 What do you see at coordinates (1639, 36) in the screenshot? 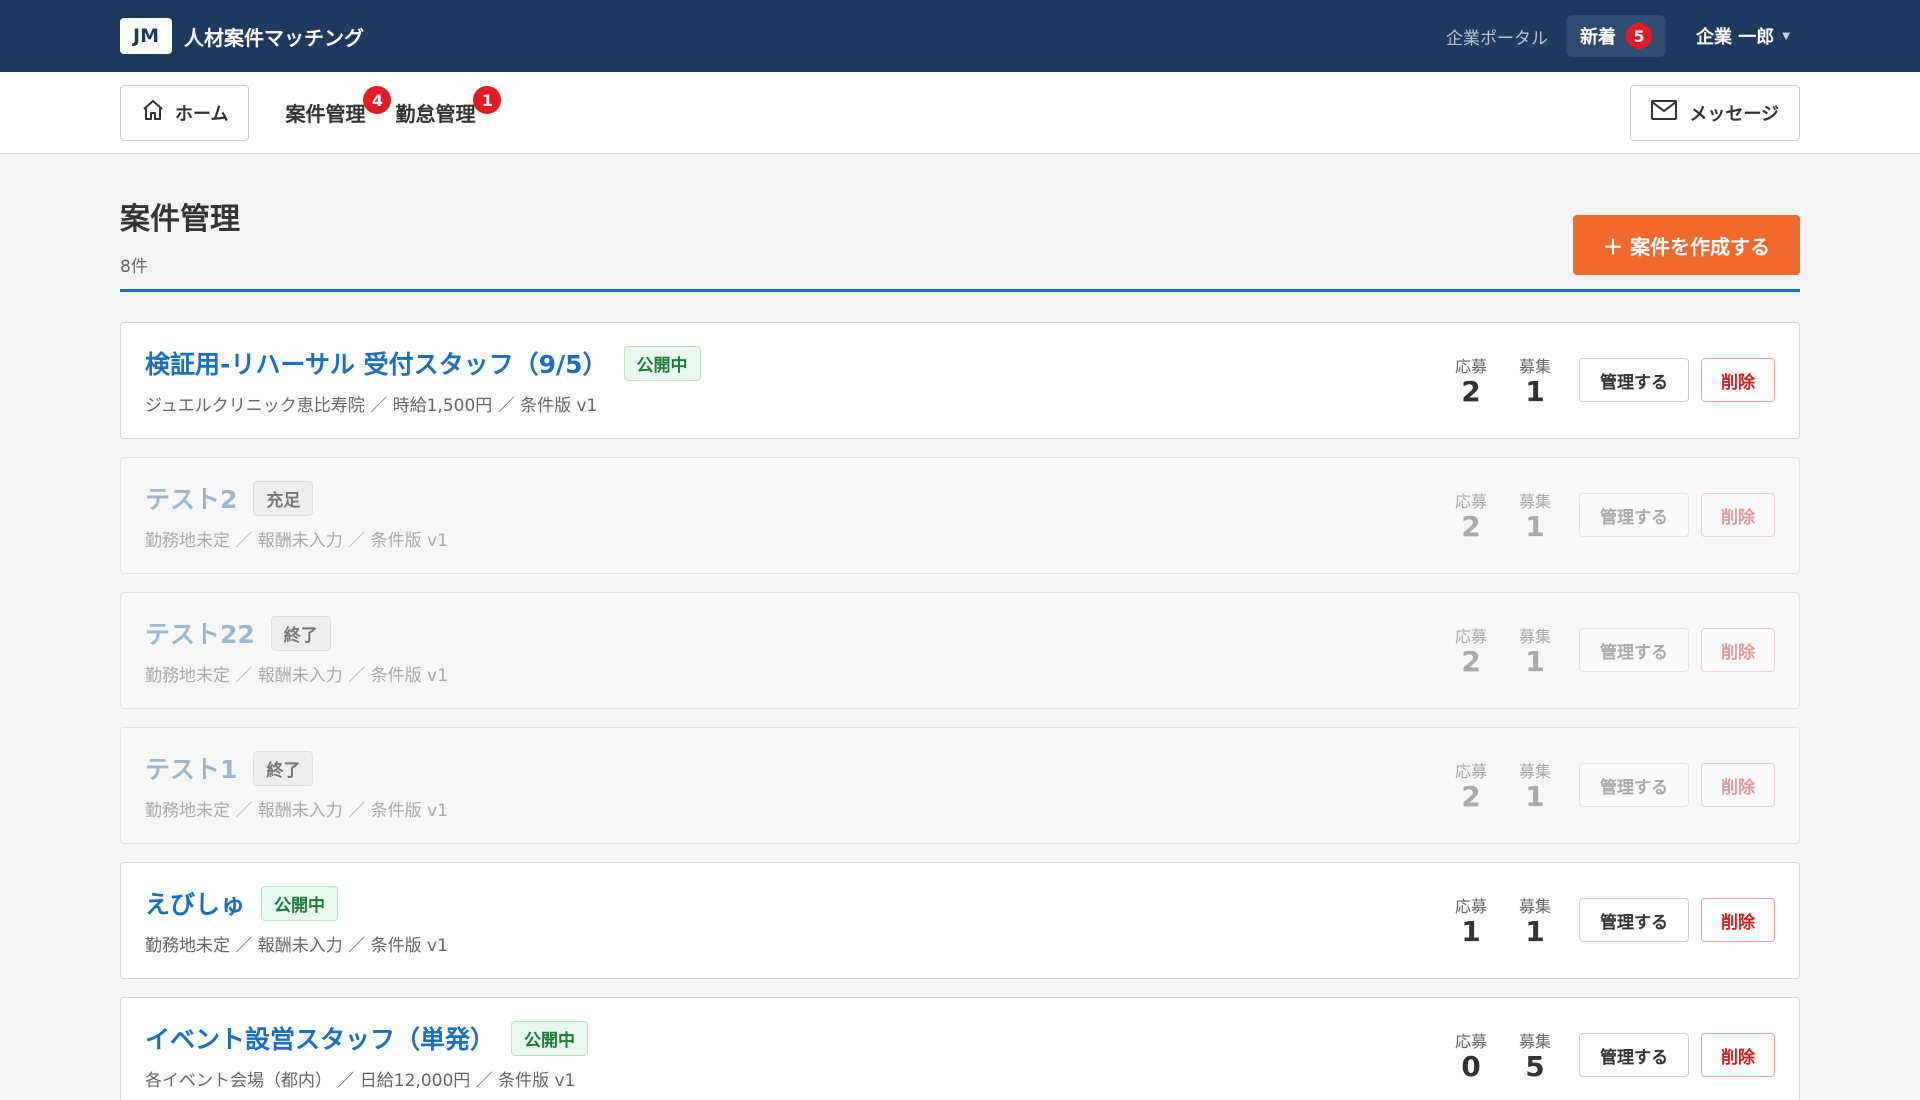
I see `notifications-count-badge: 5` at bounding box center [1639, 36].